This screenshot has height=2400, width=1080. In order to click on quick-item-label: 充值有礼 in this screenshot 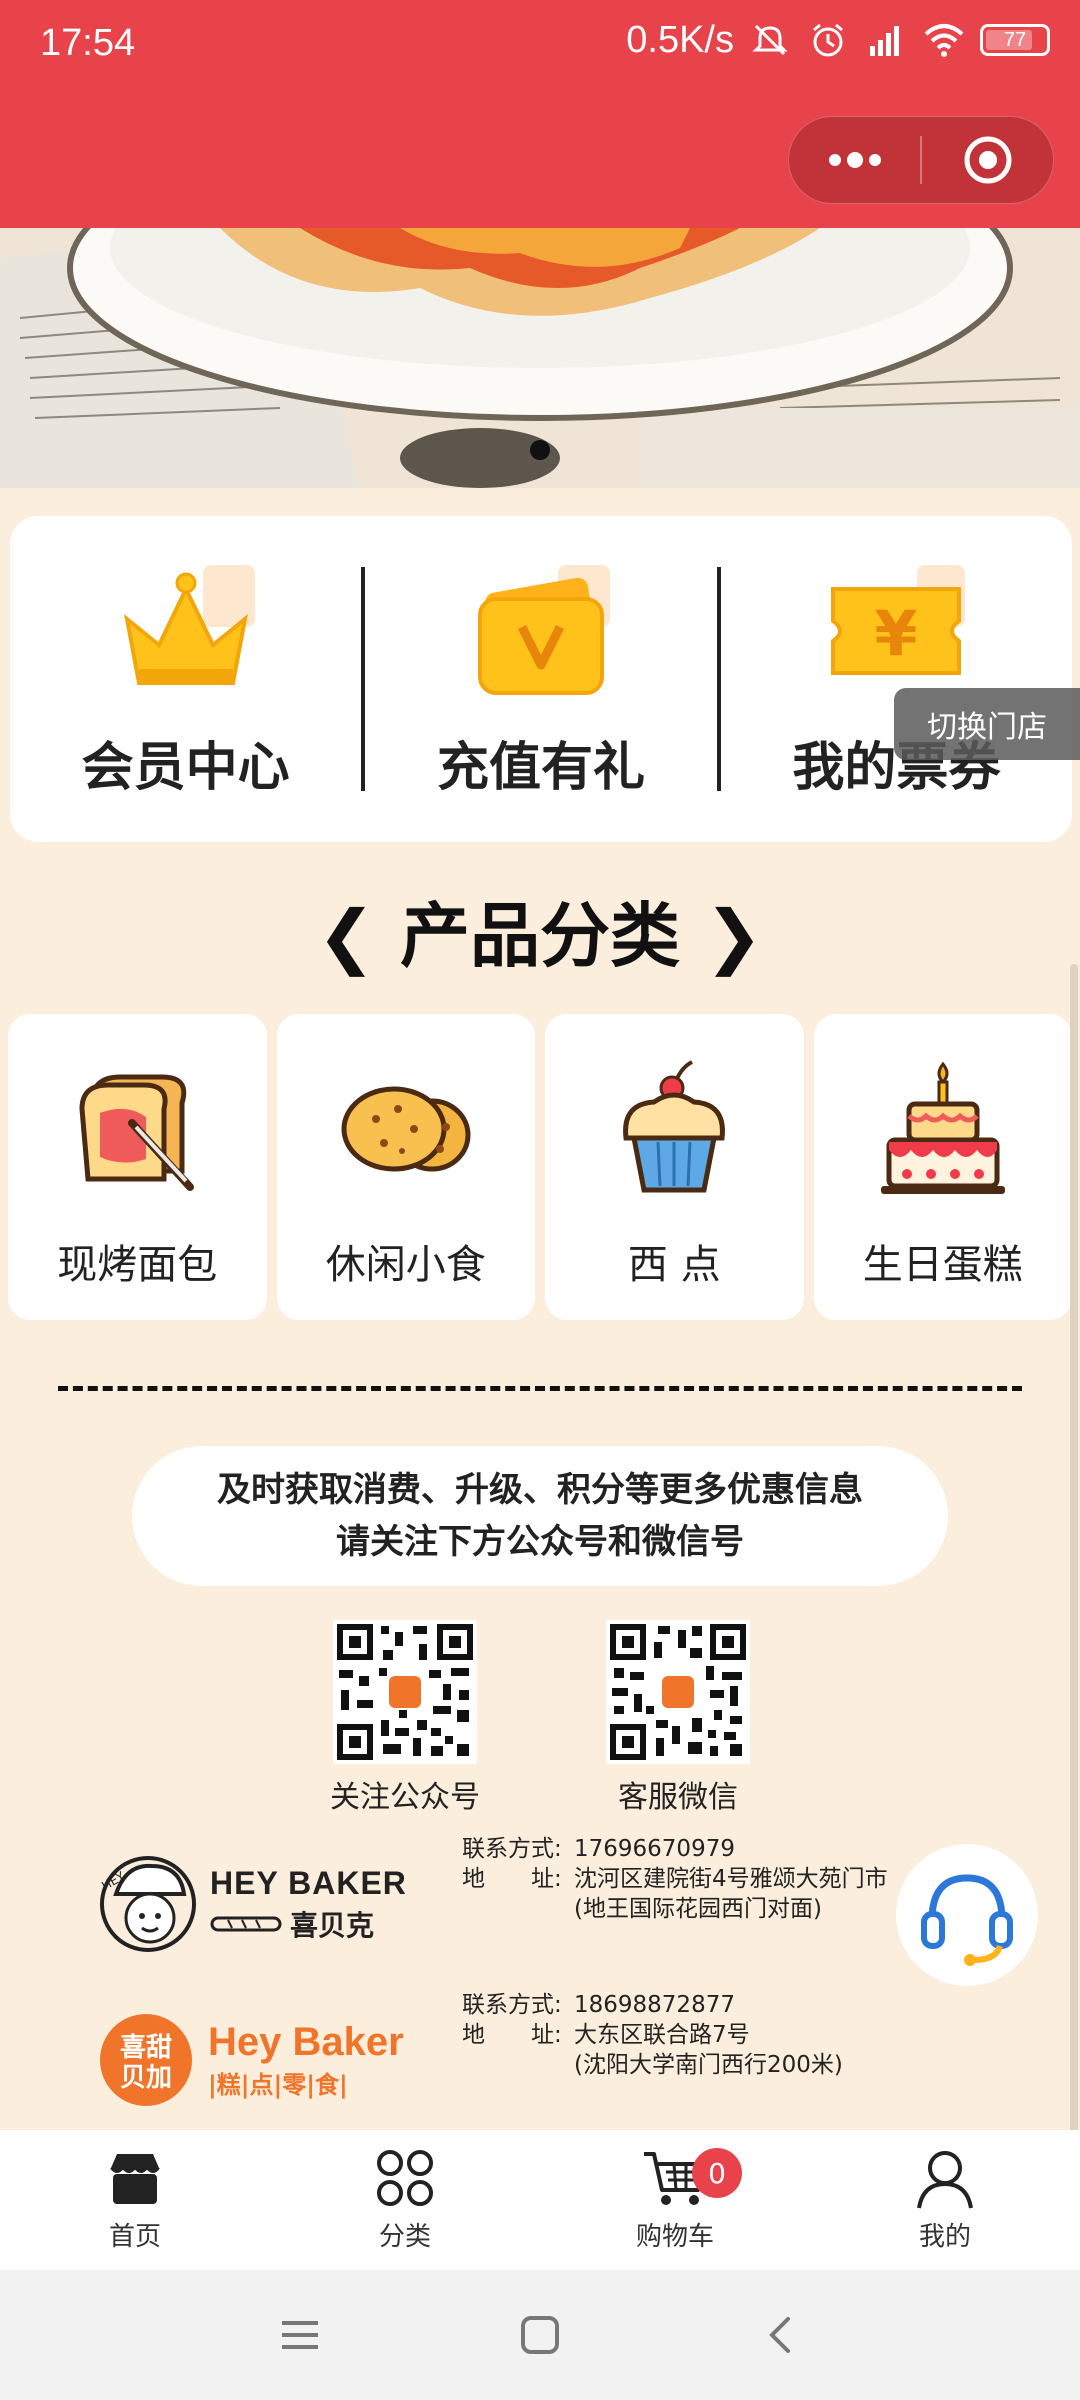, I will do `click(540, 767)`.